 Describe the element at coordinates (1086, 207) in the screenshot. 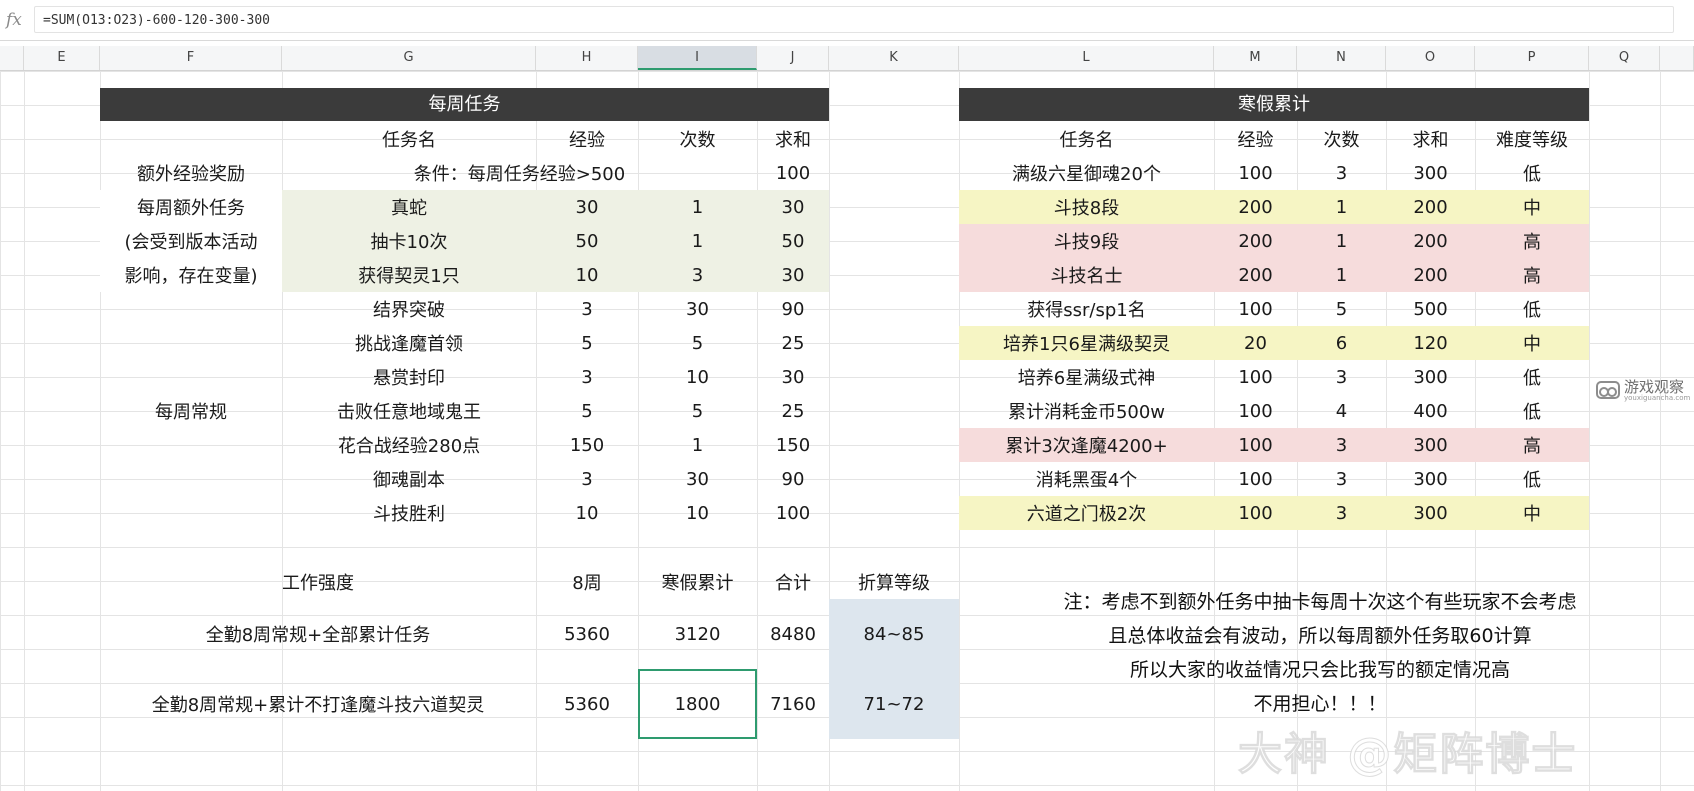

I see `task-name: 斗技8段` at that location.